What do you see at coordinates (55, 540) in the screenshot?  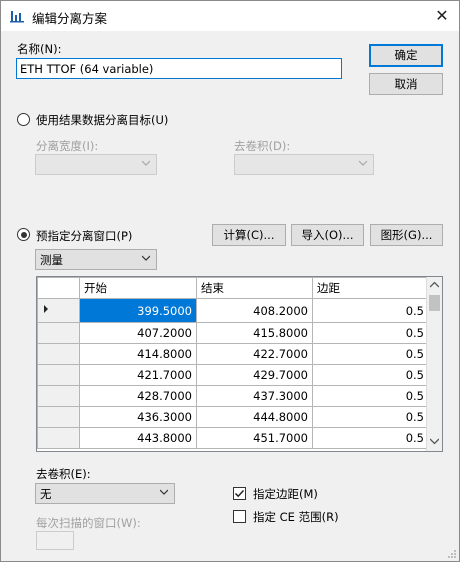 I see `window-per-scan-input` at bounding box center [55, 540].